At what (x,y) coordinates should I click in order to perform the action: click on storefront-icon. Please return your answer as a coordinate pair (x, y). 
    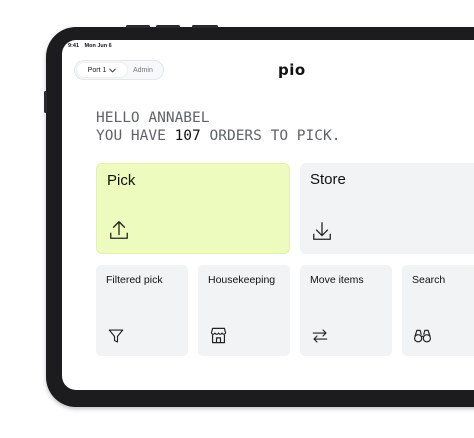
    Looking at the image, I should click on (218, 335).